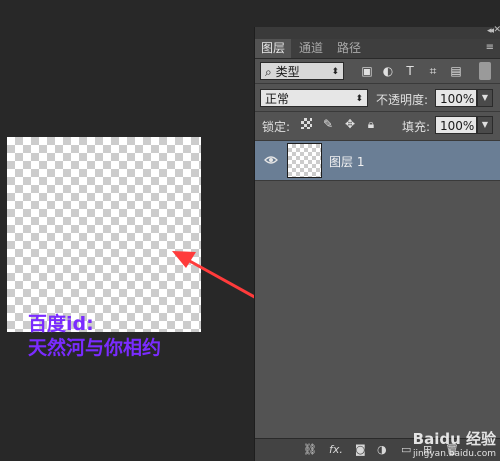 The width and height of the screenshot is (500, 461). What do you see at coordinates (61, 324) in the screenshot?
I see `annotation-line-1: 百度id:` at bounding box center [61, 324].